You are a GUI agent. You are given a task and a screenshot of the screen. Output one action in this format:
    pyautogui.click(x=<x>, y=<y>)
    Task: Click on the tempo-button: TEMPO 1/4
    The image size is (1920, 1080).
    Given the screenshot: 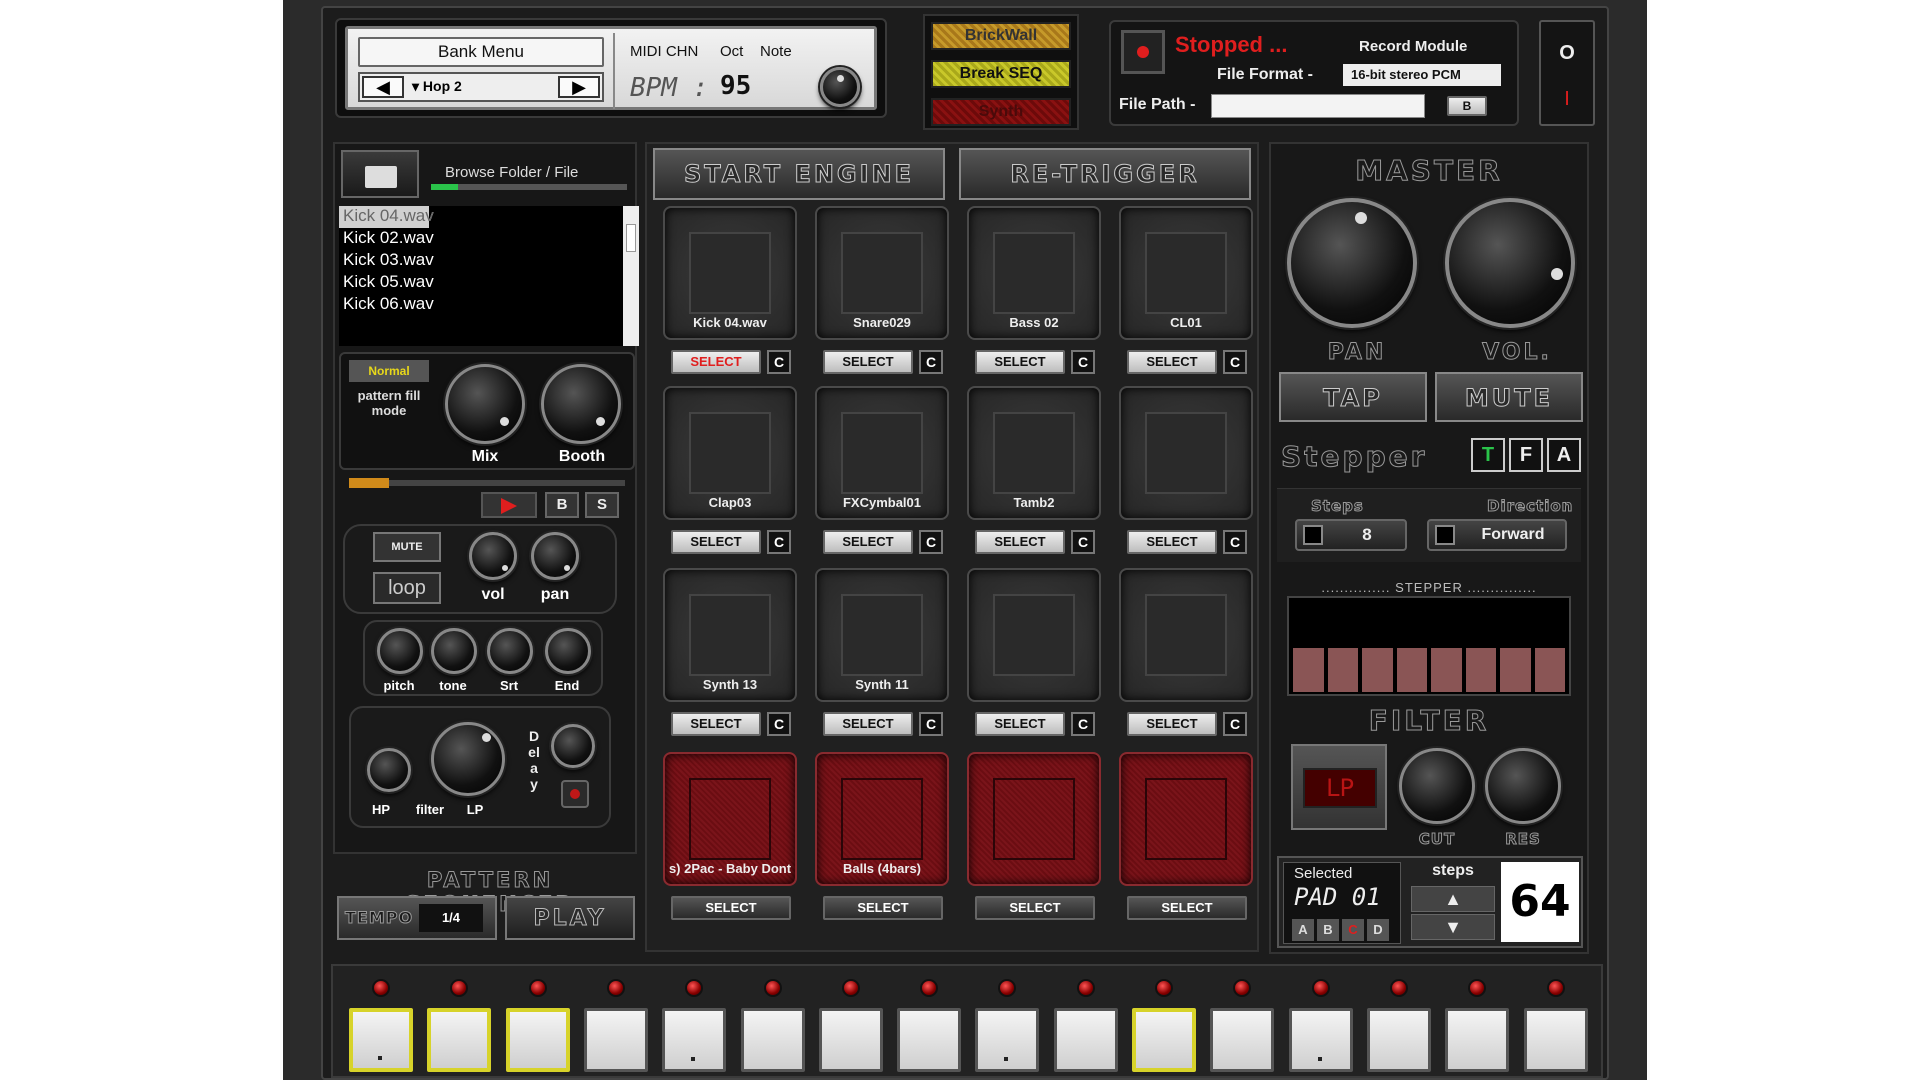 What is the action you would take?
    pyautogui.click(x=417, y=918)
    